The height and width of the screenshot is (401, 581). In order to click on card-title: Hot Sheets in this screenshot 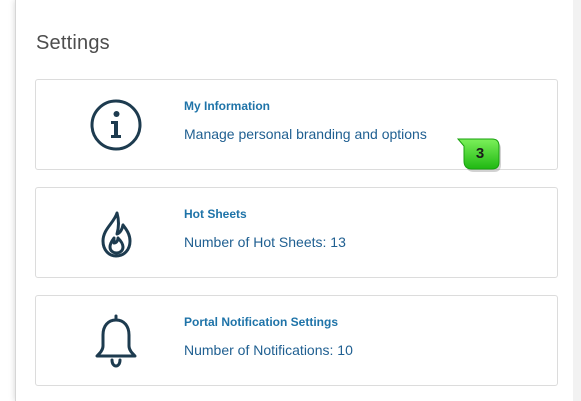, I will do `click(215, 214)`.